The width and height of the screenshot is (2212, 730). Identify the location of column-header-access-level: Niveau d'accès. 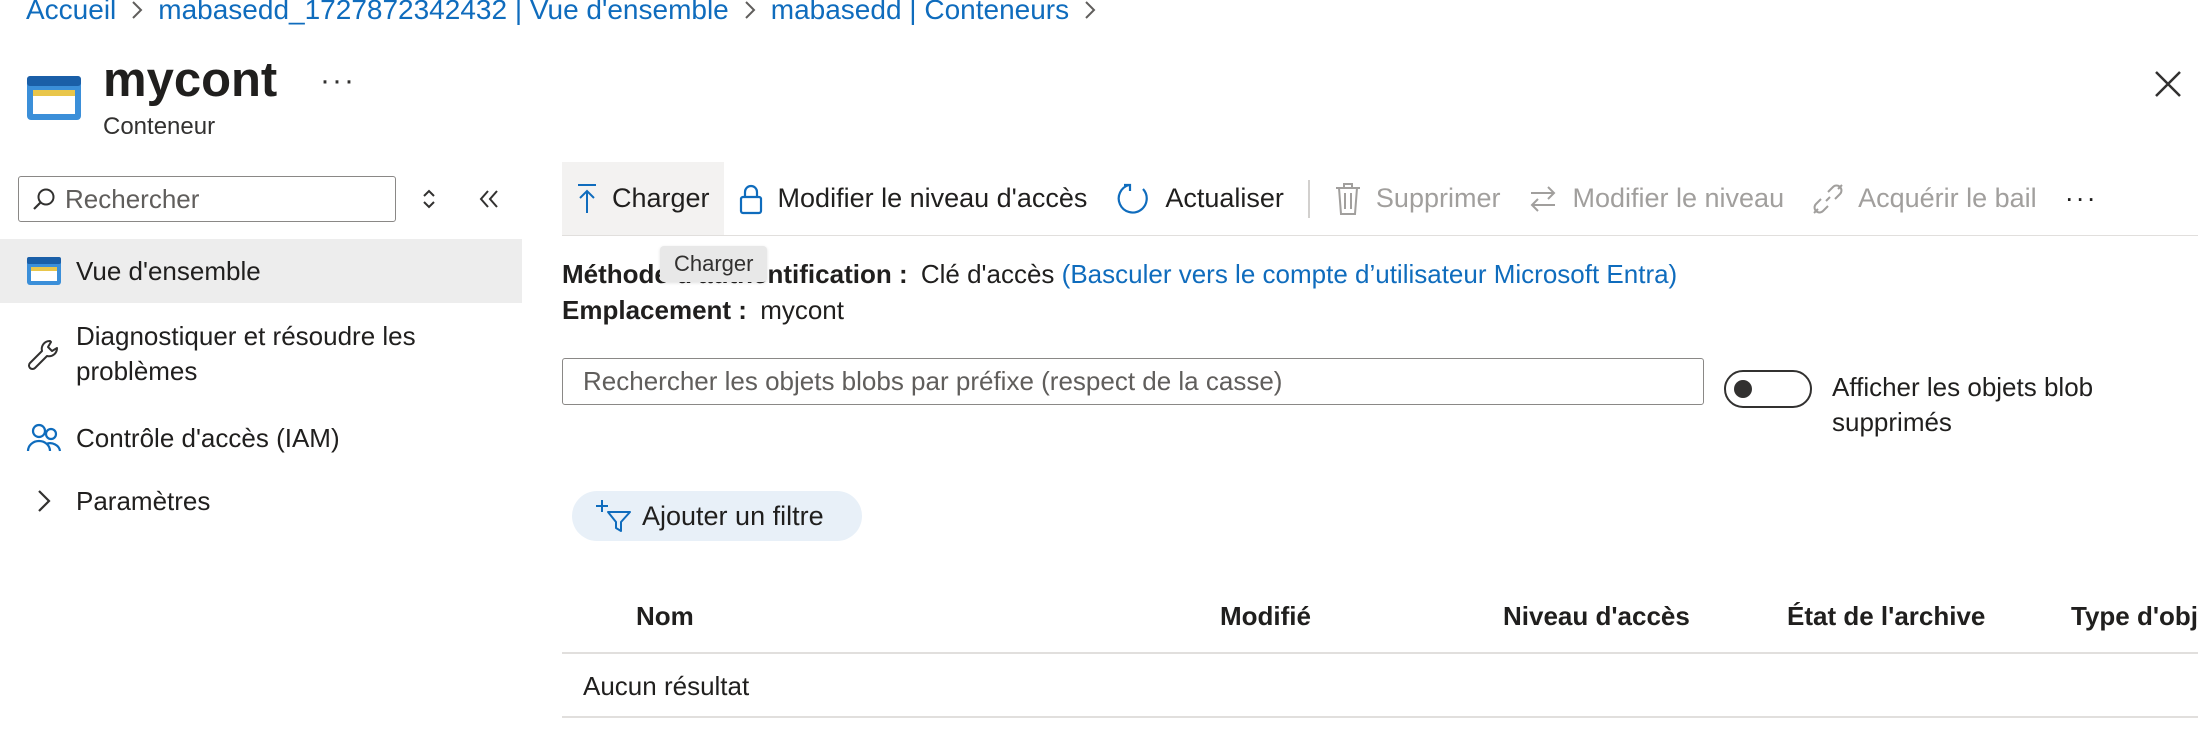
(1596, 616).